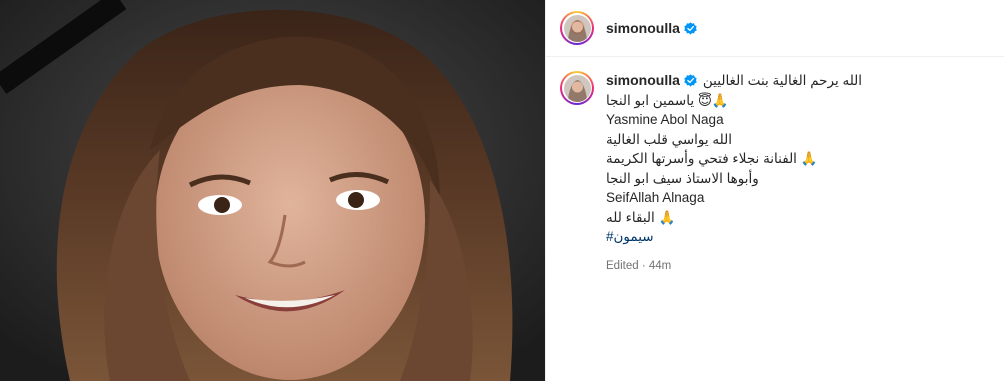 This screenshot has width=1004, height=381. What do you see at coordinates (775, 28) in the screenshot?
I see `post-header: simonoulla` at bounding box center [775, 28].